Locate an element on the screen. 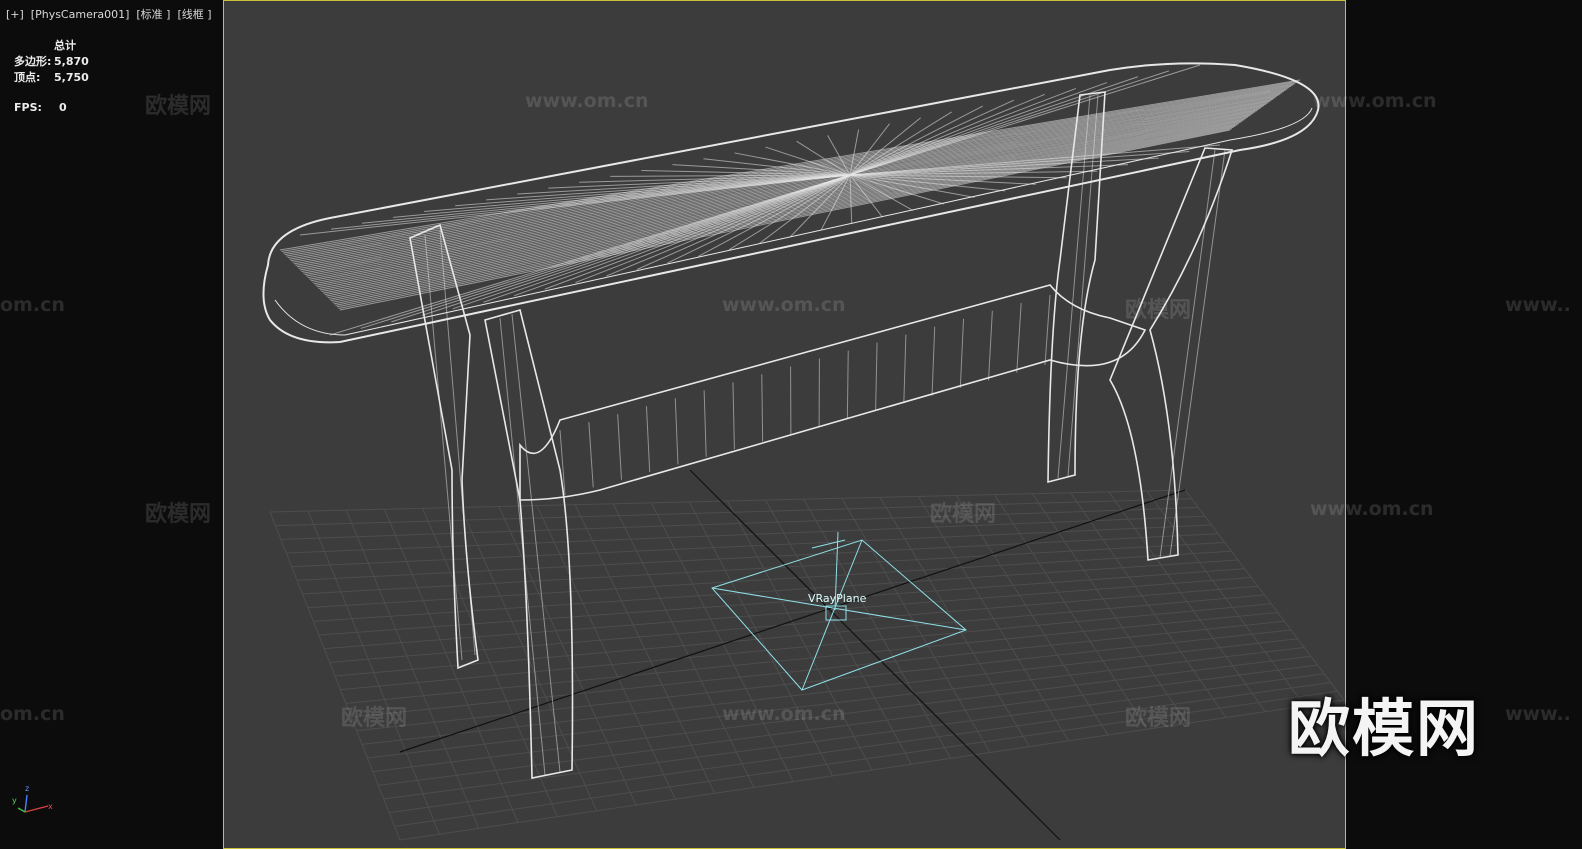 This screenshot has height=849, width=1582. axis-y-label: y is located at coordinates (14, 800).